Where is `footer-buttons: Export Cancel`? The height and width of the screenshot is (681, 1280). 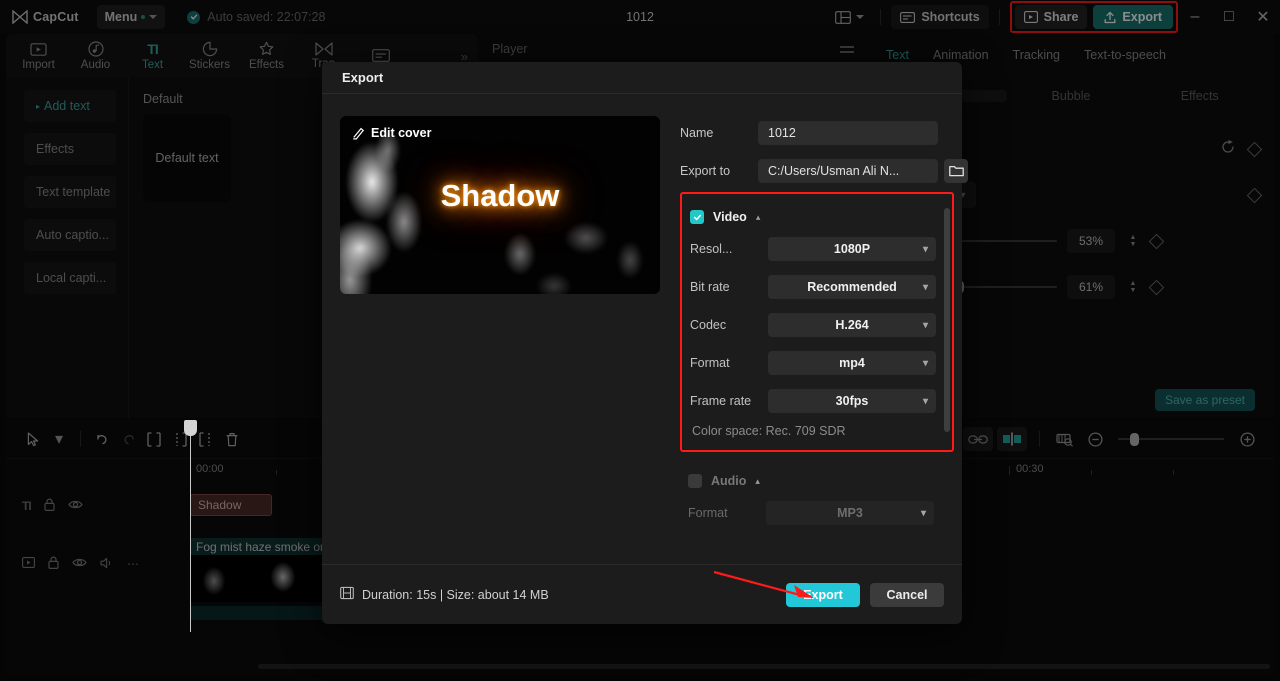 footer-buttons: Export Cancel is located at coordinates (865, 594).